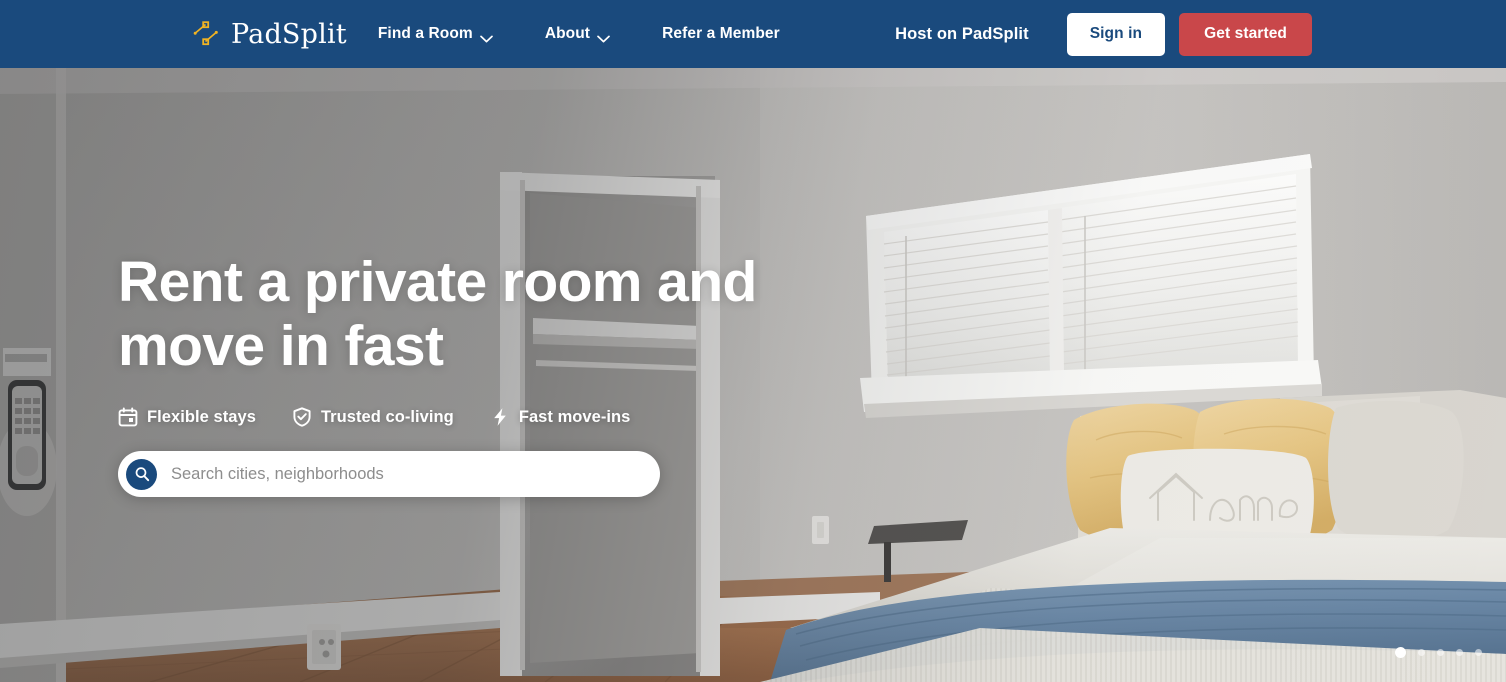 This screenshot has height=682, width=1506. I want to click on nav-item-refer-a-member-label: Refer a Member, so click(721, 33).